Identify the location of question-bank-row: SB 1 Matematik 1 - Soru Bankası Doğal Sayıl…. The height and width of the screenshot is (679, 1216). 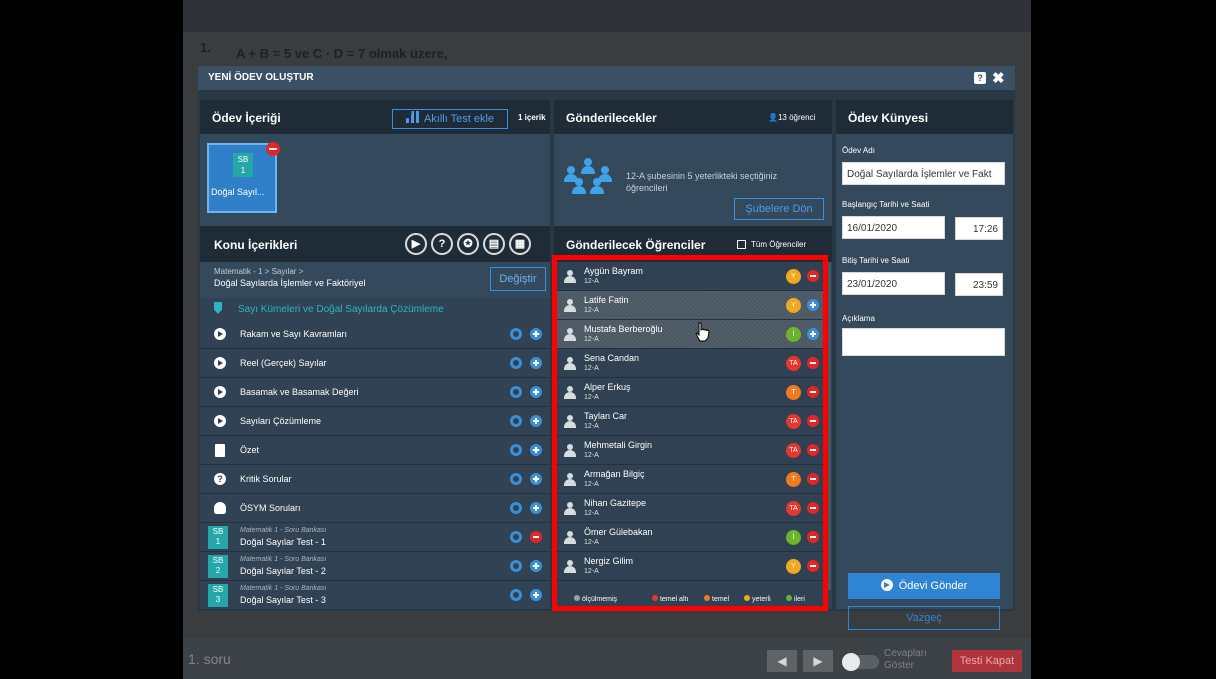
(375, 537).